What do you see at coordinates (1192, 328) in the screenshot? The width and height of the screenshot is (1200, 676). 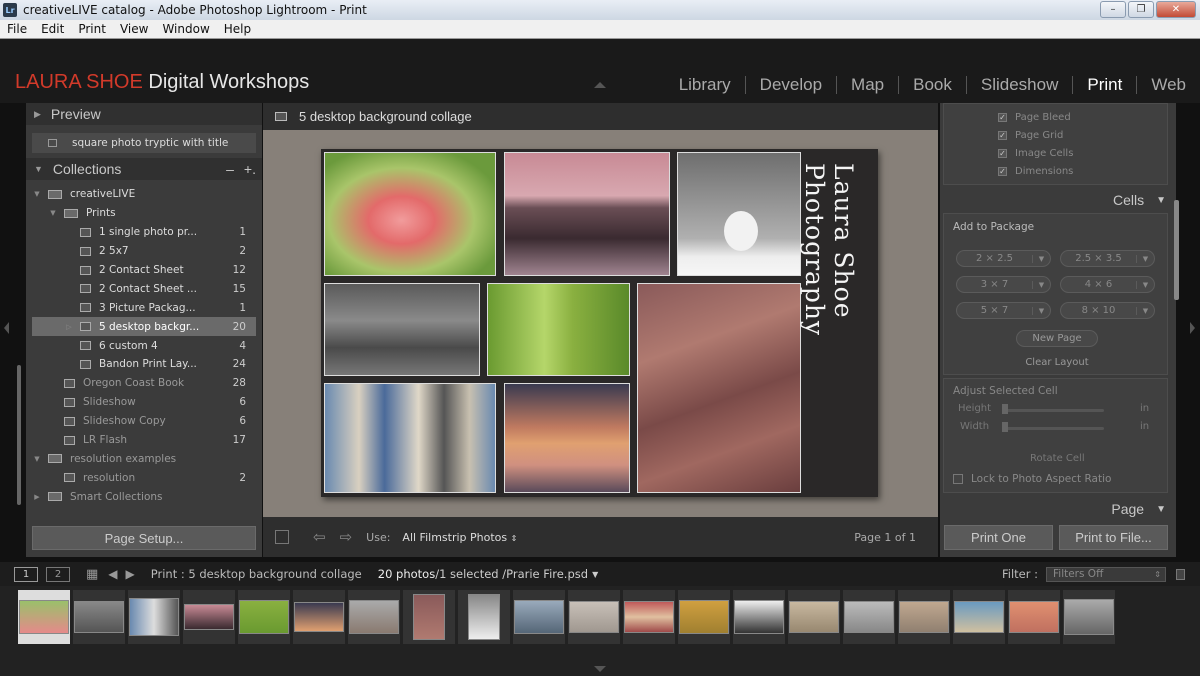 I see `collapse-right-panel-icon` at bounding box center [1192, 328].